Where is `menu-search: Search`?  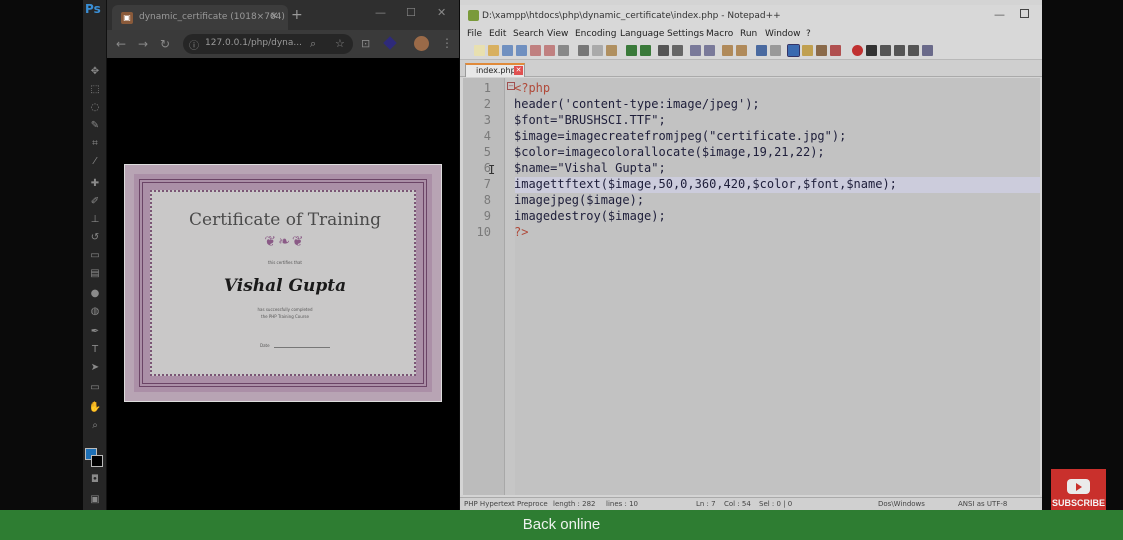
menu-search: Search is located at coordinates (528, 34).